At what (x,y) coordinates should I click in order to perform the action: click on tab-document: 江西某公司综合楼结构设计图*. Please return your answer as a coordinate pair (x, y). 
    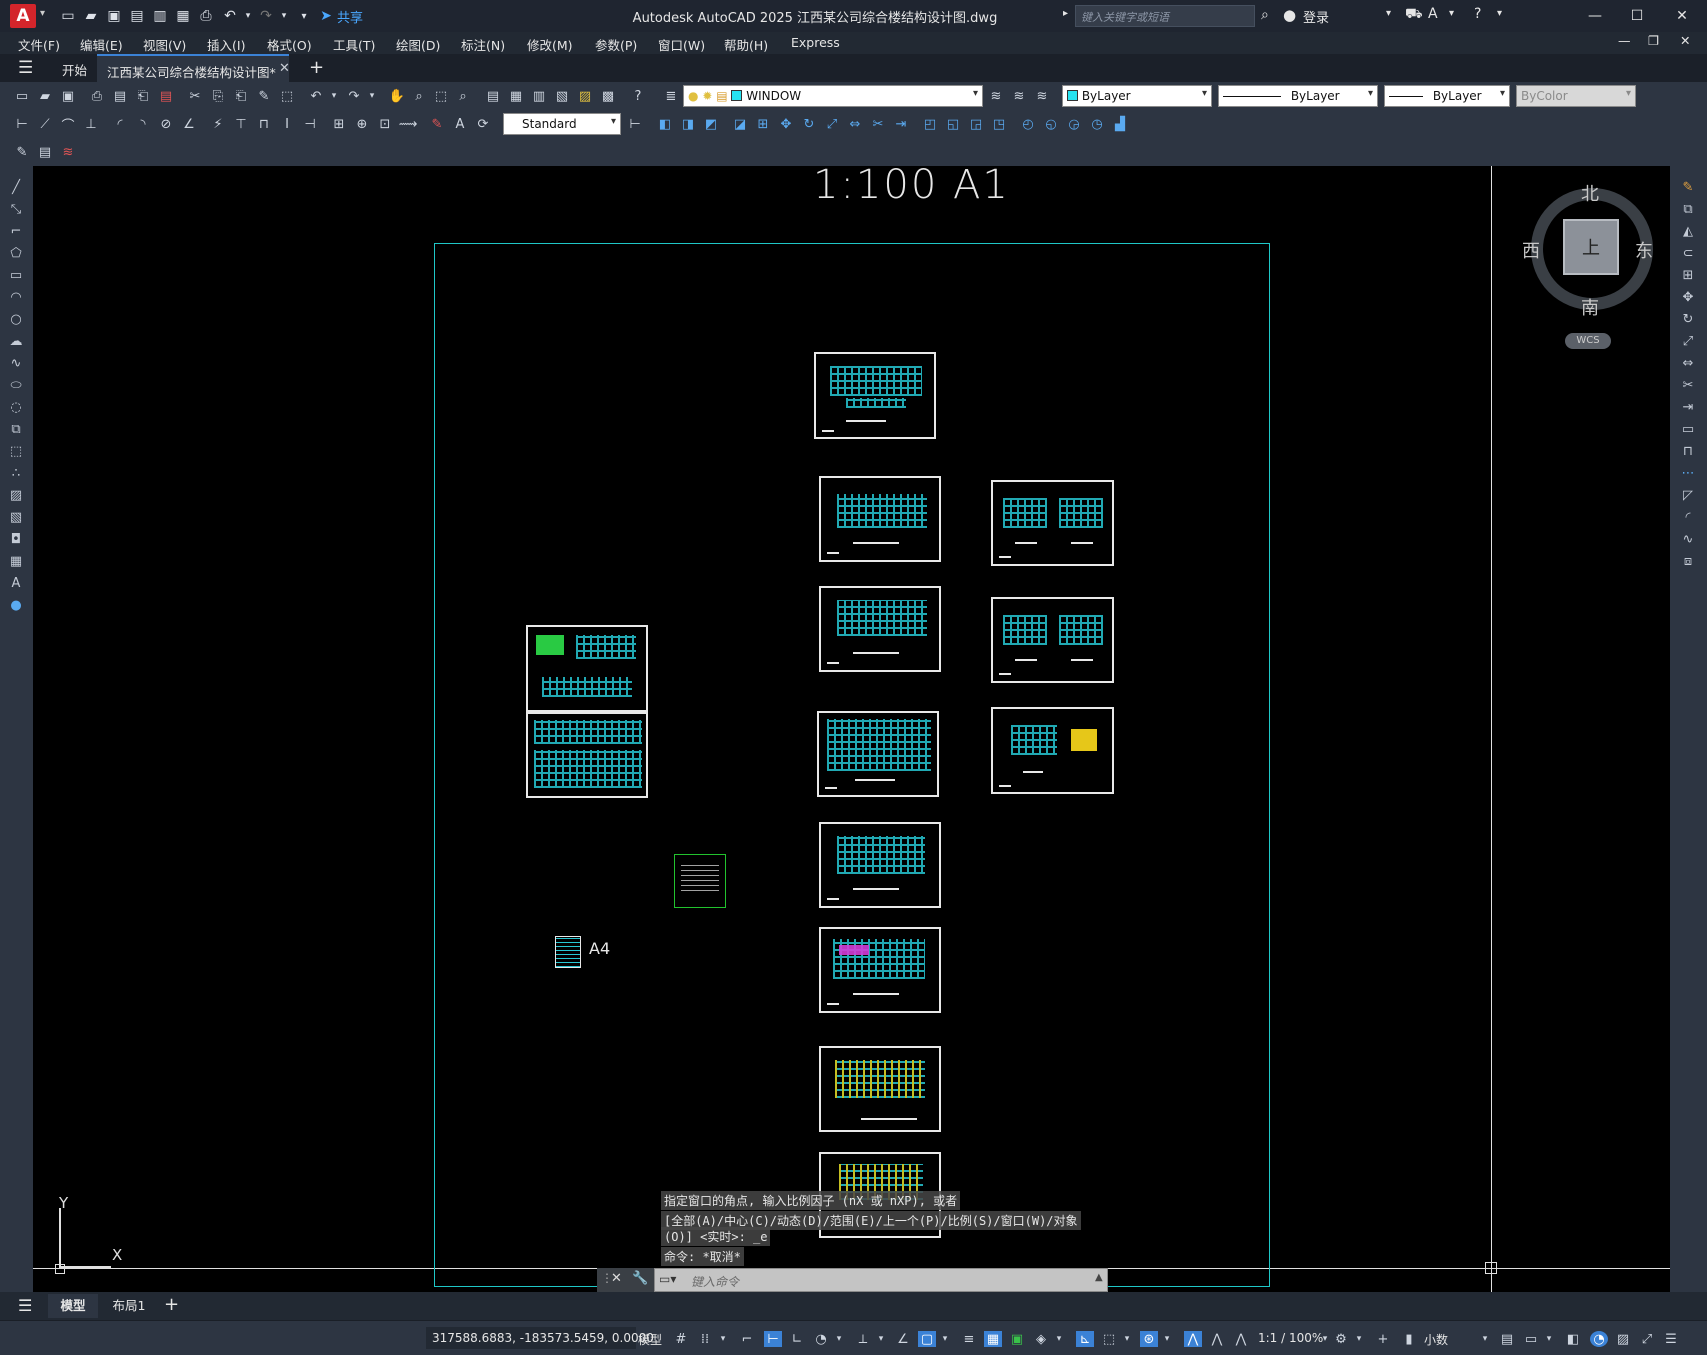
    Looking at the image, I should click on (193, 68).